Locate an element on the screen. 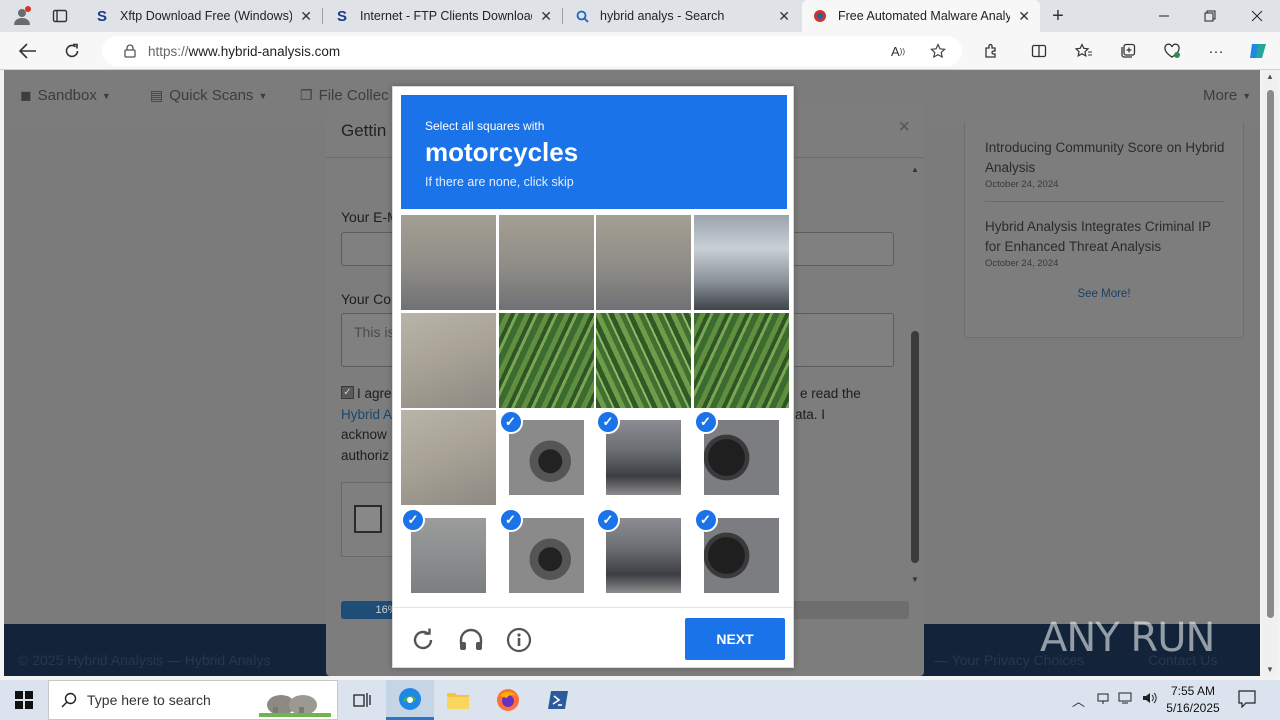  see-more-link: See More! is located at coordinates (1104, 294).